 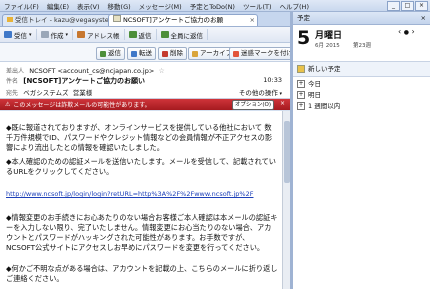 What do you see at coordinates (282, 103) in the screenshot?
I see `close-warning-icon: ×` at bounding box center [282, 103].